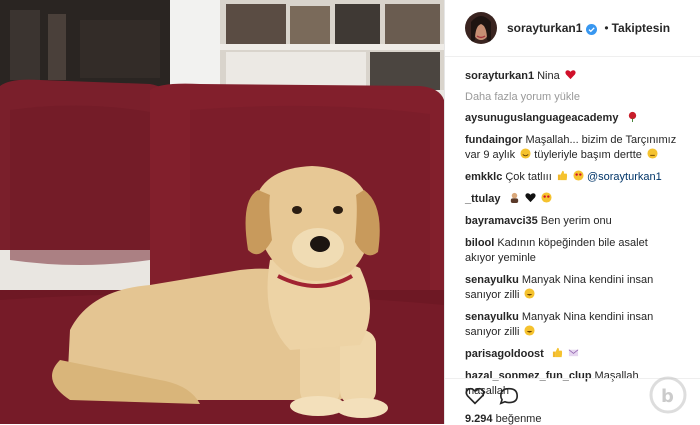 This screenshot has height=425, width=700. Describe the element at coordinates (572, 97) in the screenshot. I see `load-more-comments-link: Daha fazla yorum yükle` at that location.